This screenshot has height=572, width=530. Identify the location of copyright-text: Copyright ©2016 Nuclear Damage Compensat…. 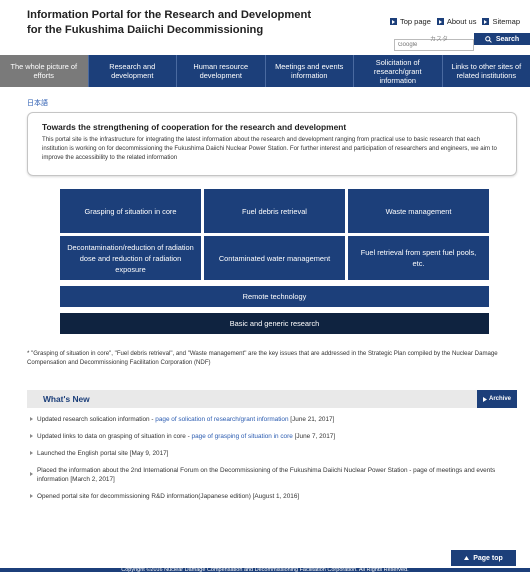
(265, 570).